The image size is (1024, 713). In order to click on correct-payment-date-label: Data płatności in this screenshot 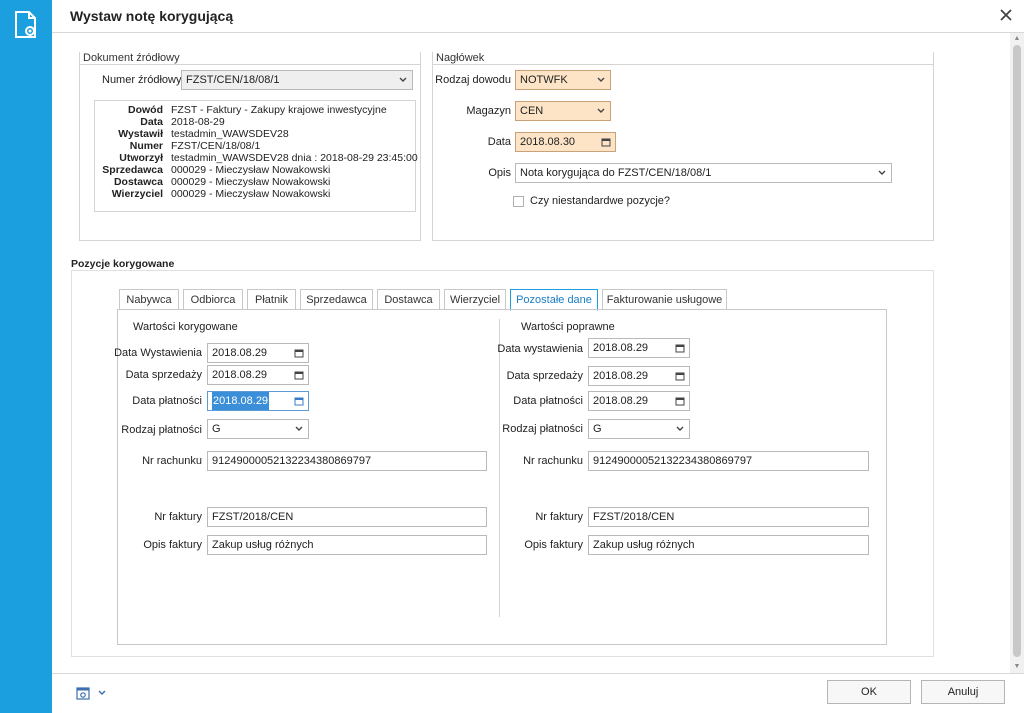, I will do `click(548, 401)`.